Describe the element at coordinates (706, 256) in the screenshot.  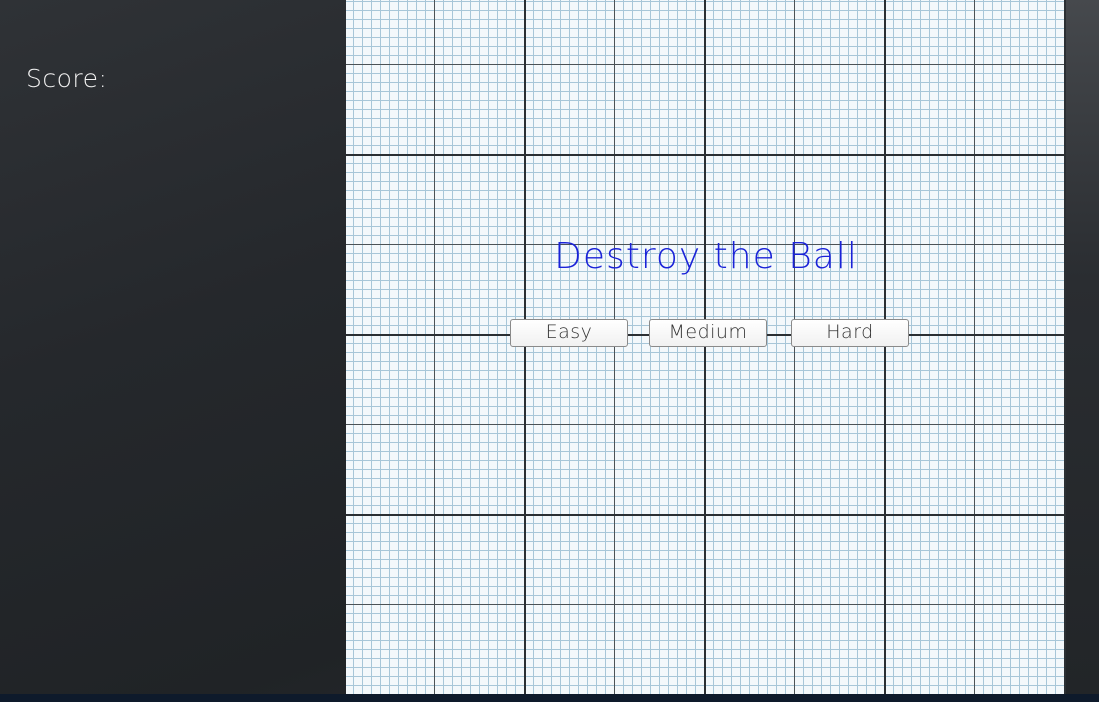
I see `game-title: Destroy the Ball` at that location.